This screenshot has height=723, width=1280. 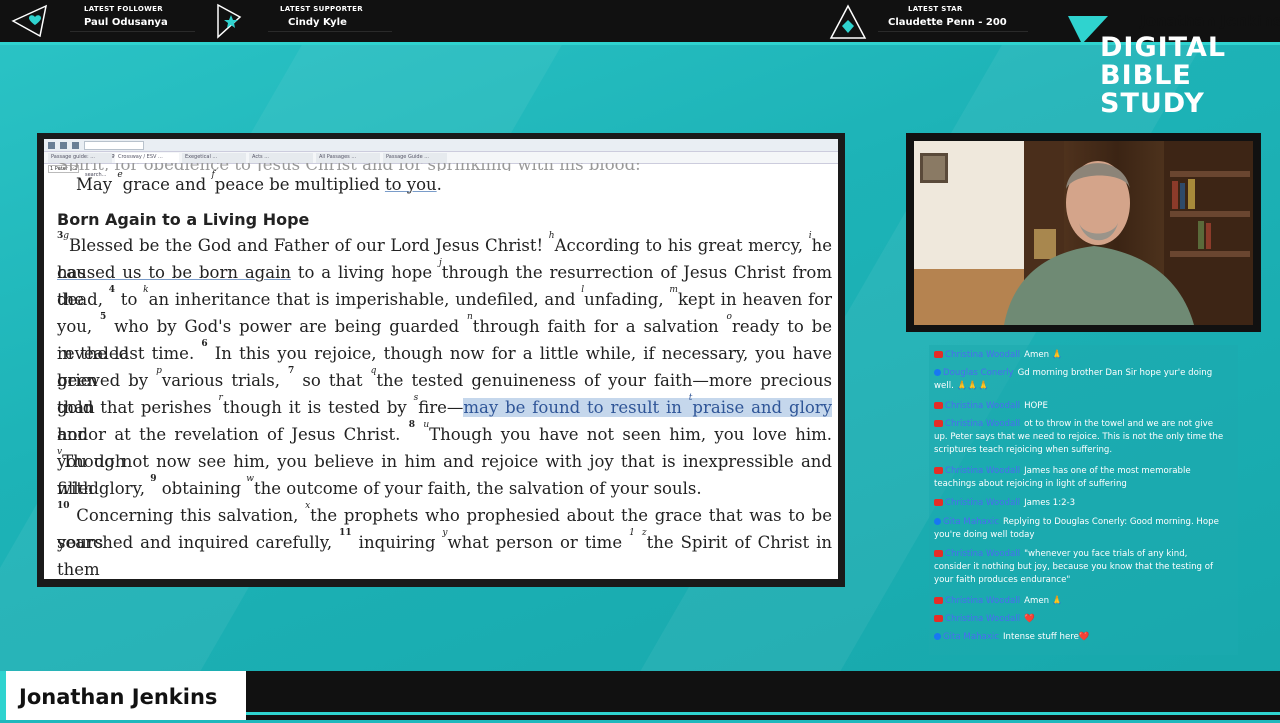 What do you see at coordinates (947, 22) in the screenshot?
I see `alert-value: Claudette Penn - 200` at bounding box center [947, 22].